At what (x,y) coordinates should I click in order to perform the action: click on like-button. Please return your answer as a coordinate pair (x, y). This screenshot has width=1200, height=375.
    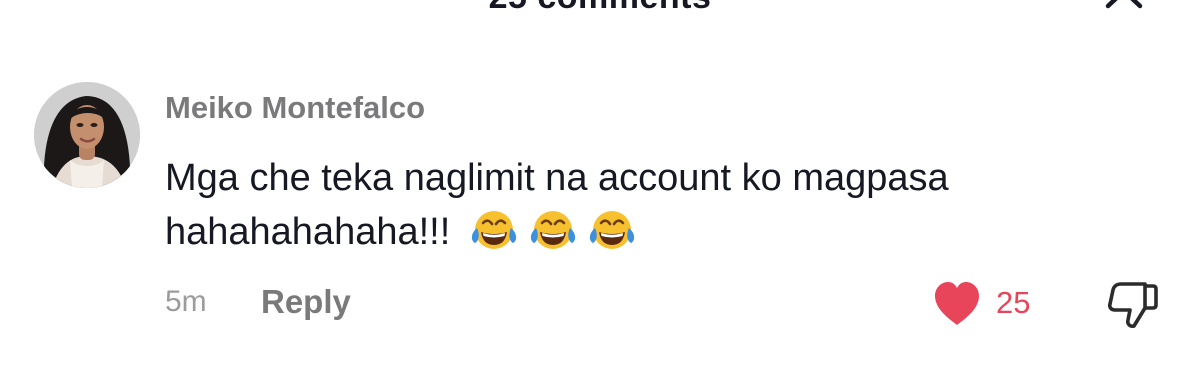
    Looking at the image, I should click on (957, 304).